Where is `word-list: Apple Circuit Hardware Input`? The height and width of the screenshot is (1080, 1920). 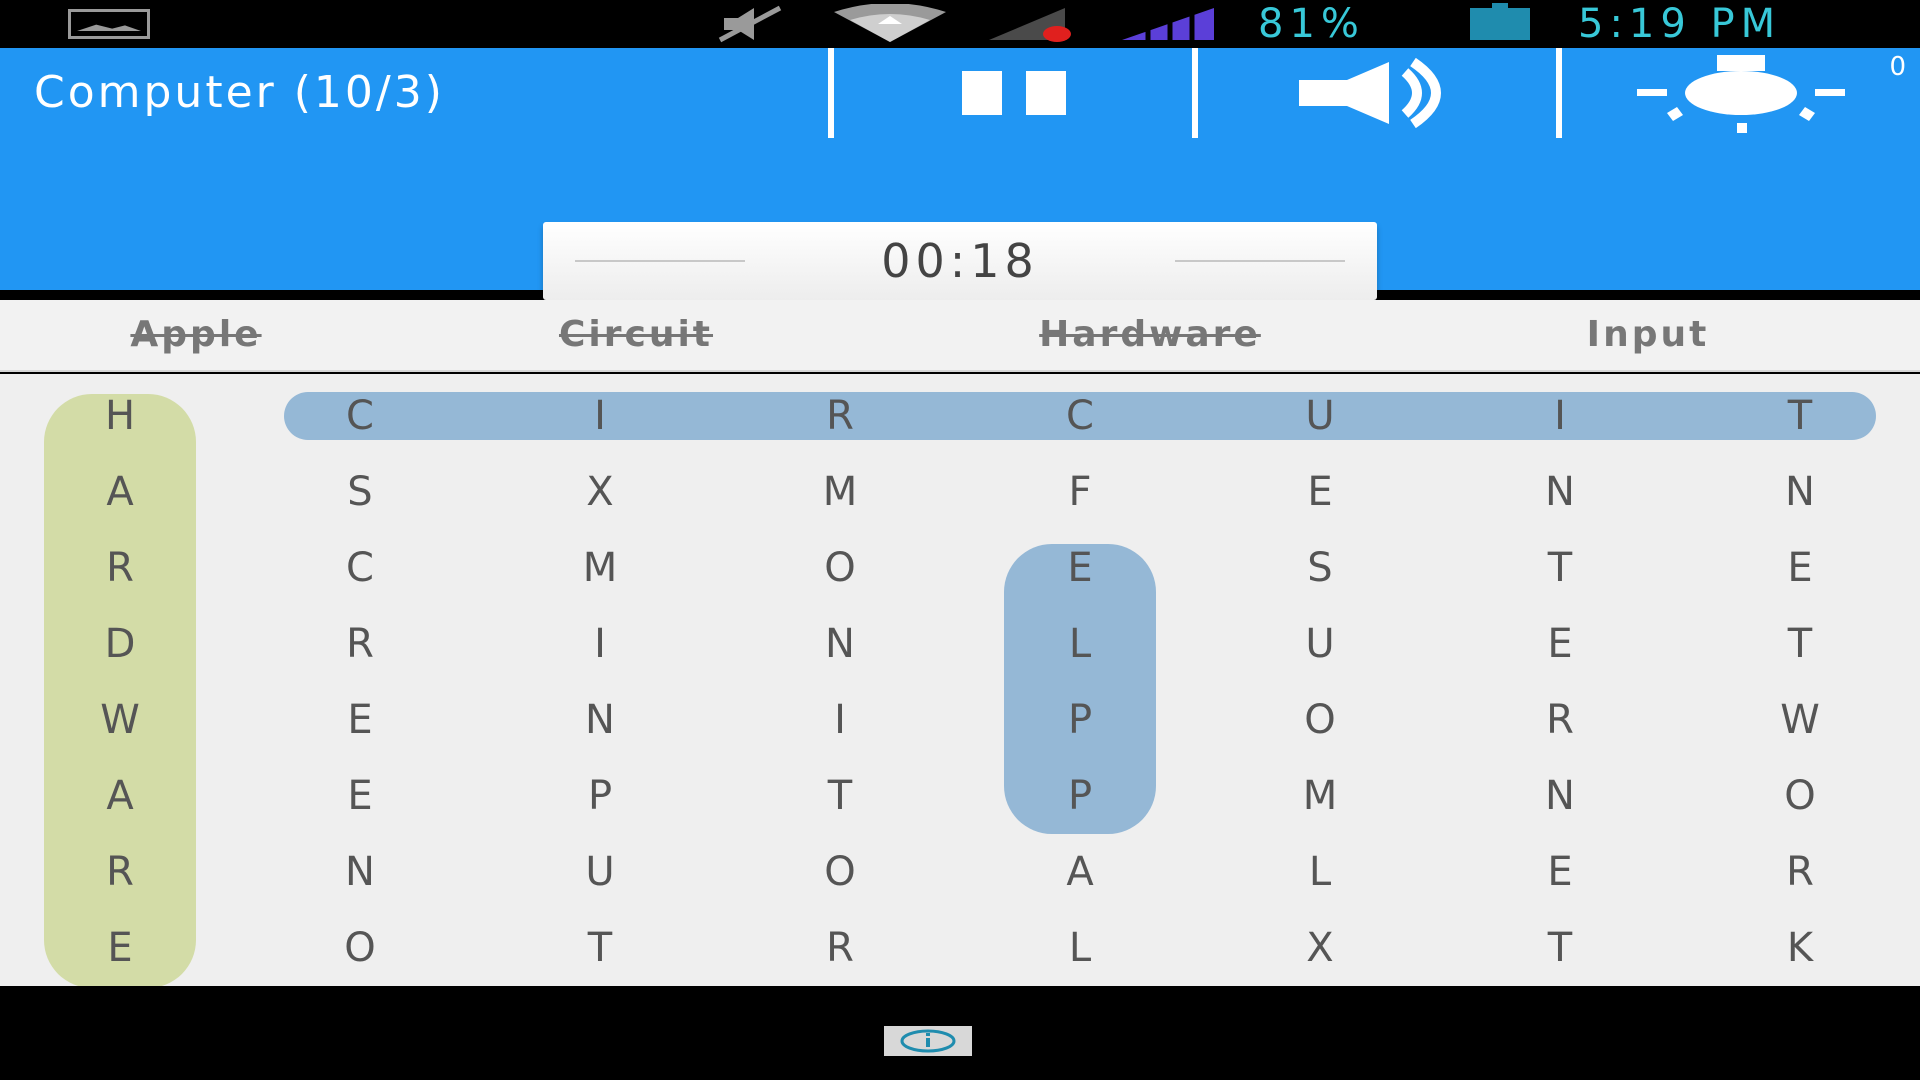 word-list: Apple Circuit Hardware Input is located at coordinates (960, 336).